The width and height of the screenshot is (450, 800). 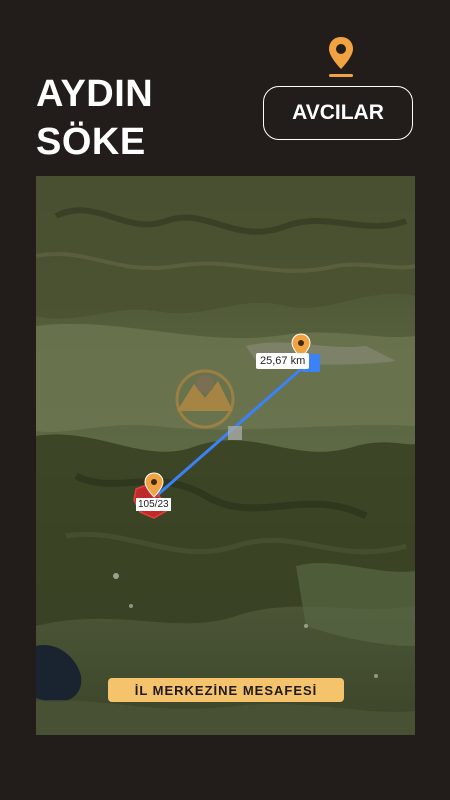 I want to click on district-name: SÖKE, so click(x=91, y=142).